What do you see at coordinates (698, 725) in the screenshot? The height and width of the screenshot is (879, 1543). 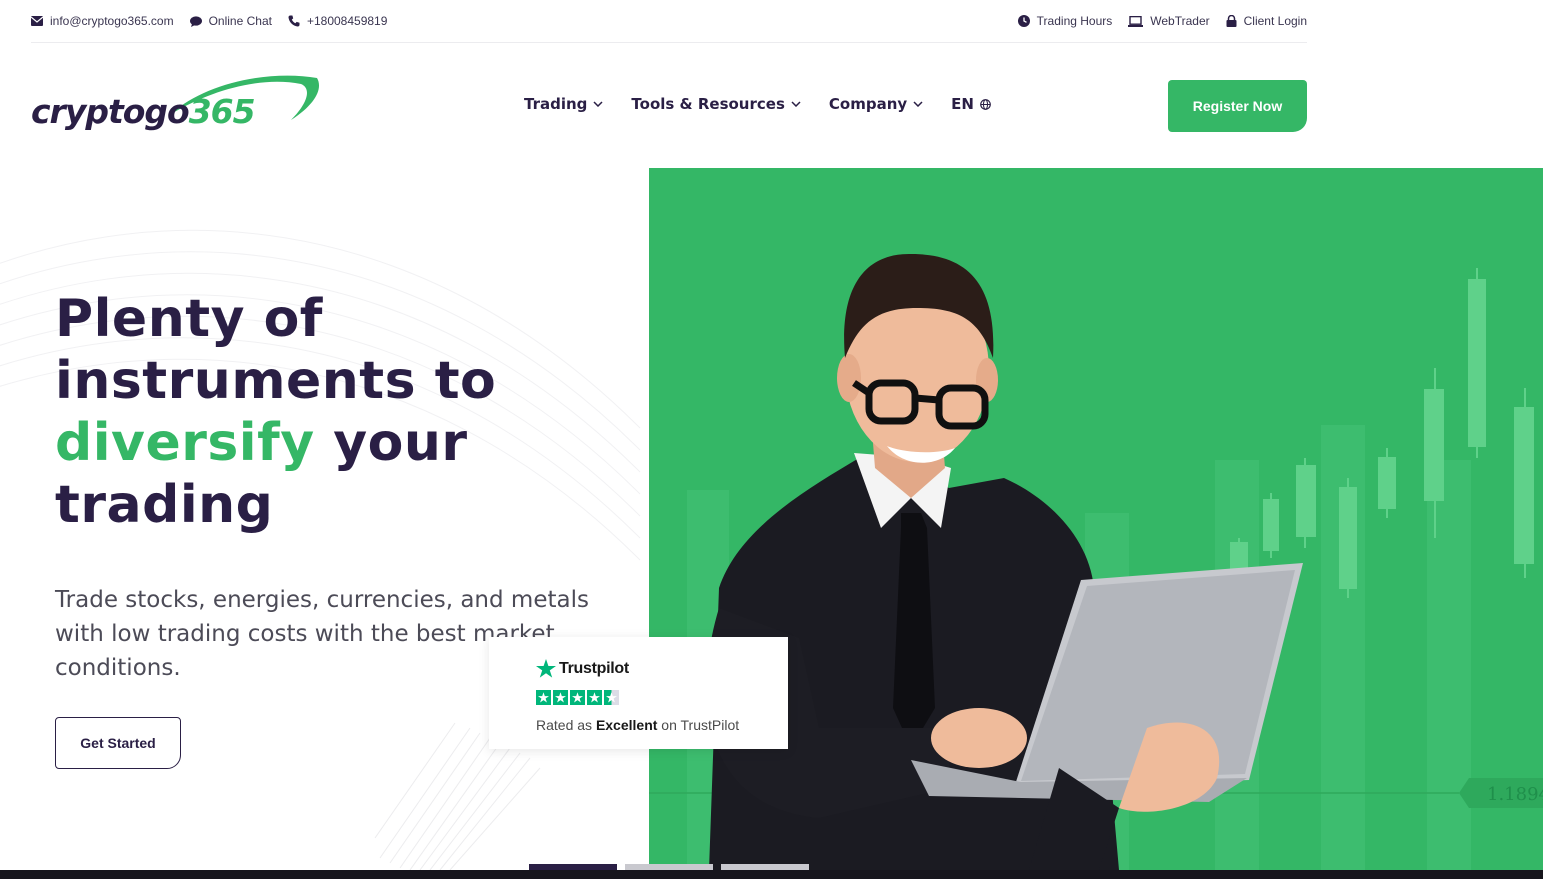 I see `rated-suffix: on TrustPilot` at bounding box center [698, 725].